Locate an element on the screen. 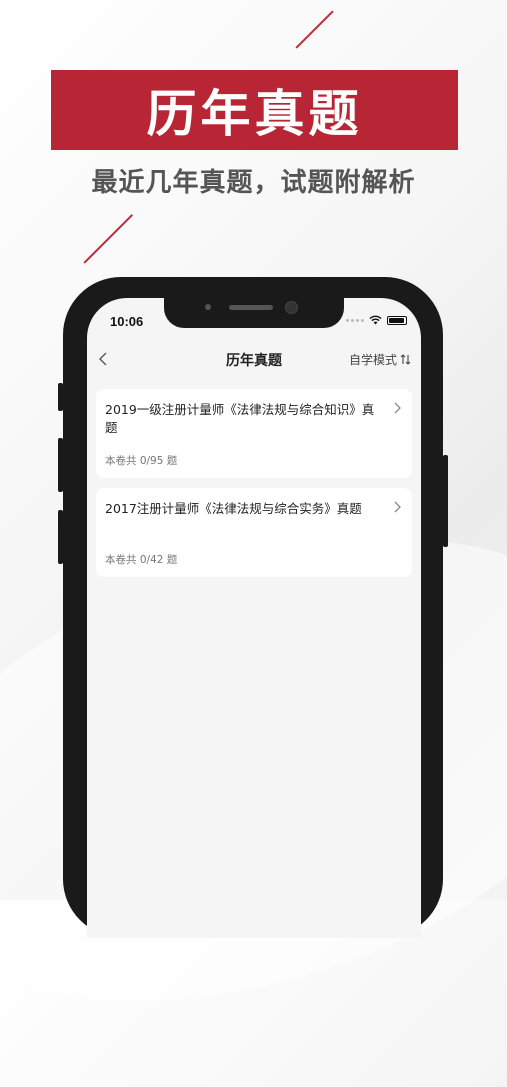 This screenshot has height=1087, width=507. phone-mute-switch is located at coordinates (60, 397).